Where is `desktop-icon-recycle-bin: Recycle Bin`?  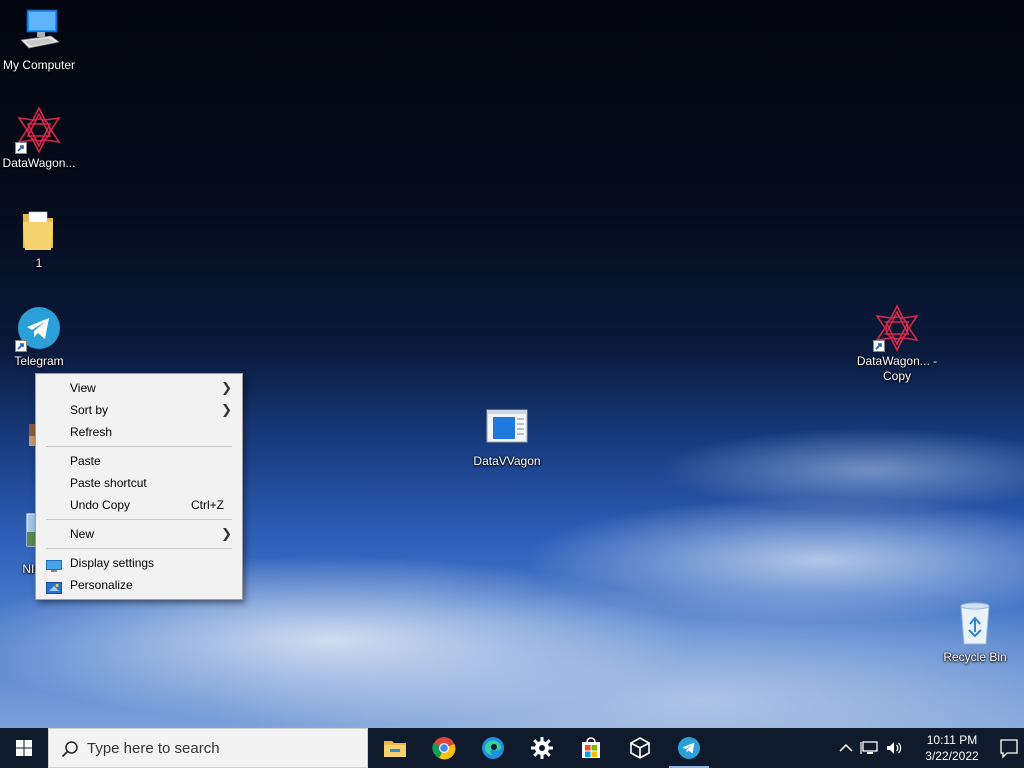 desktop-icon-recycle-bin: Recycle Bin is located at coordinates (975, 632).